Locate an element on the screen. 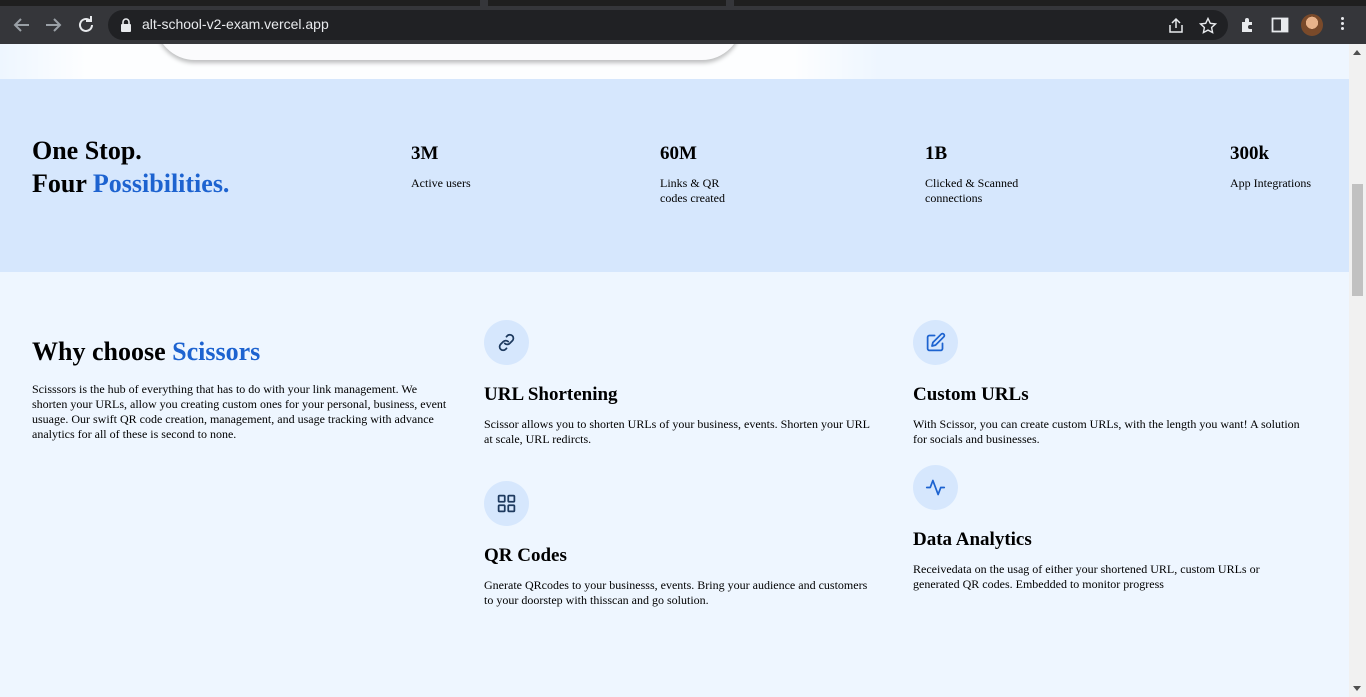 The image size is (1366, 697). stat-label: Clicked & Scanned connections is located at coordinates (971, 191).